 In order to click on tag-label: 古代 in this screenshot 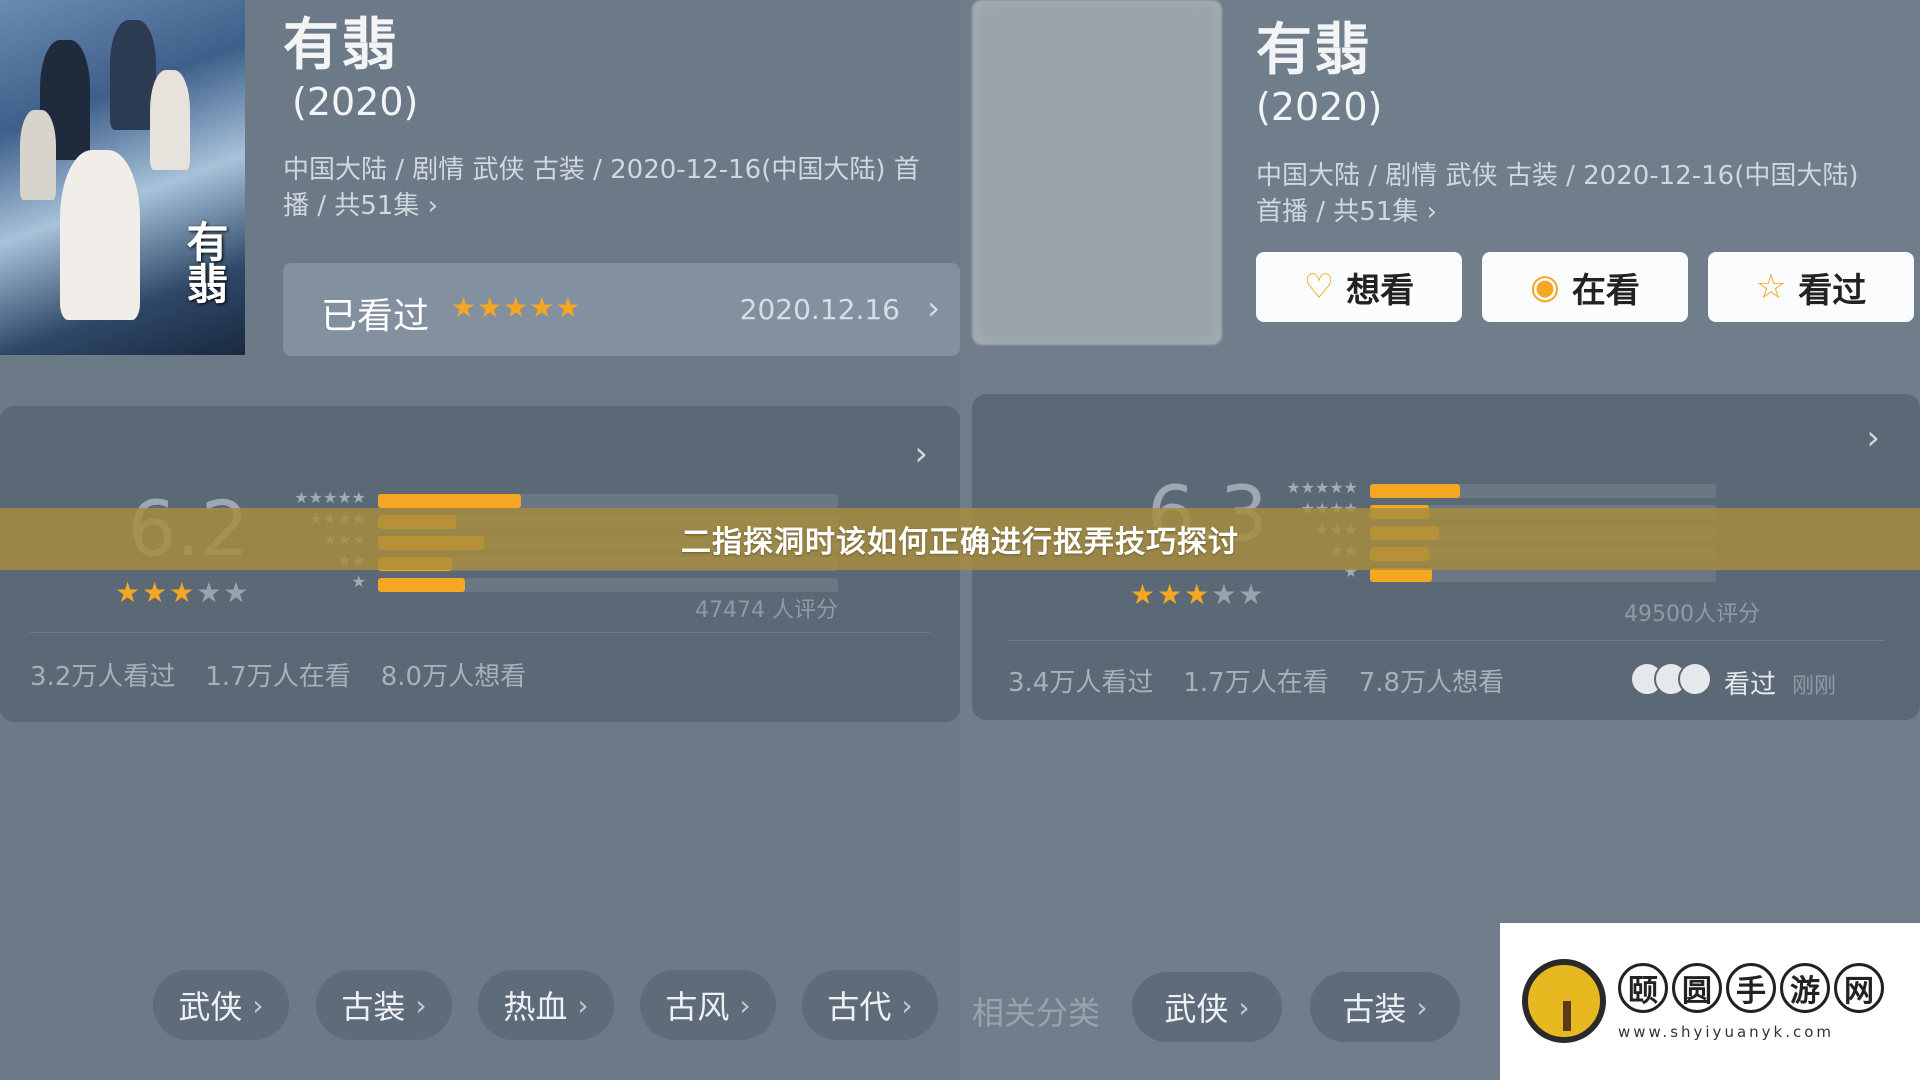, I will do `click(859, 1007)`.